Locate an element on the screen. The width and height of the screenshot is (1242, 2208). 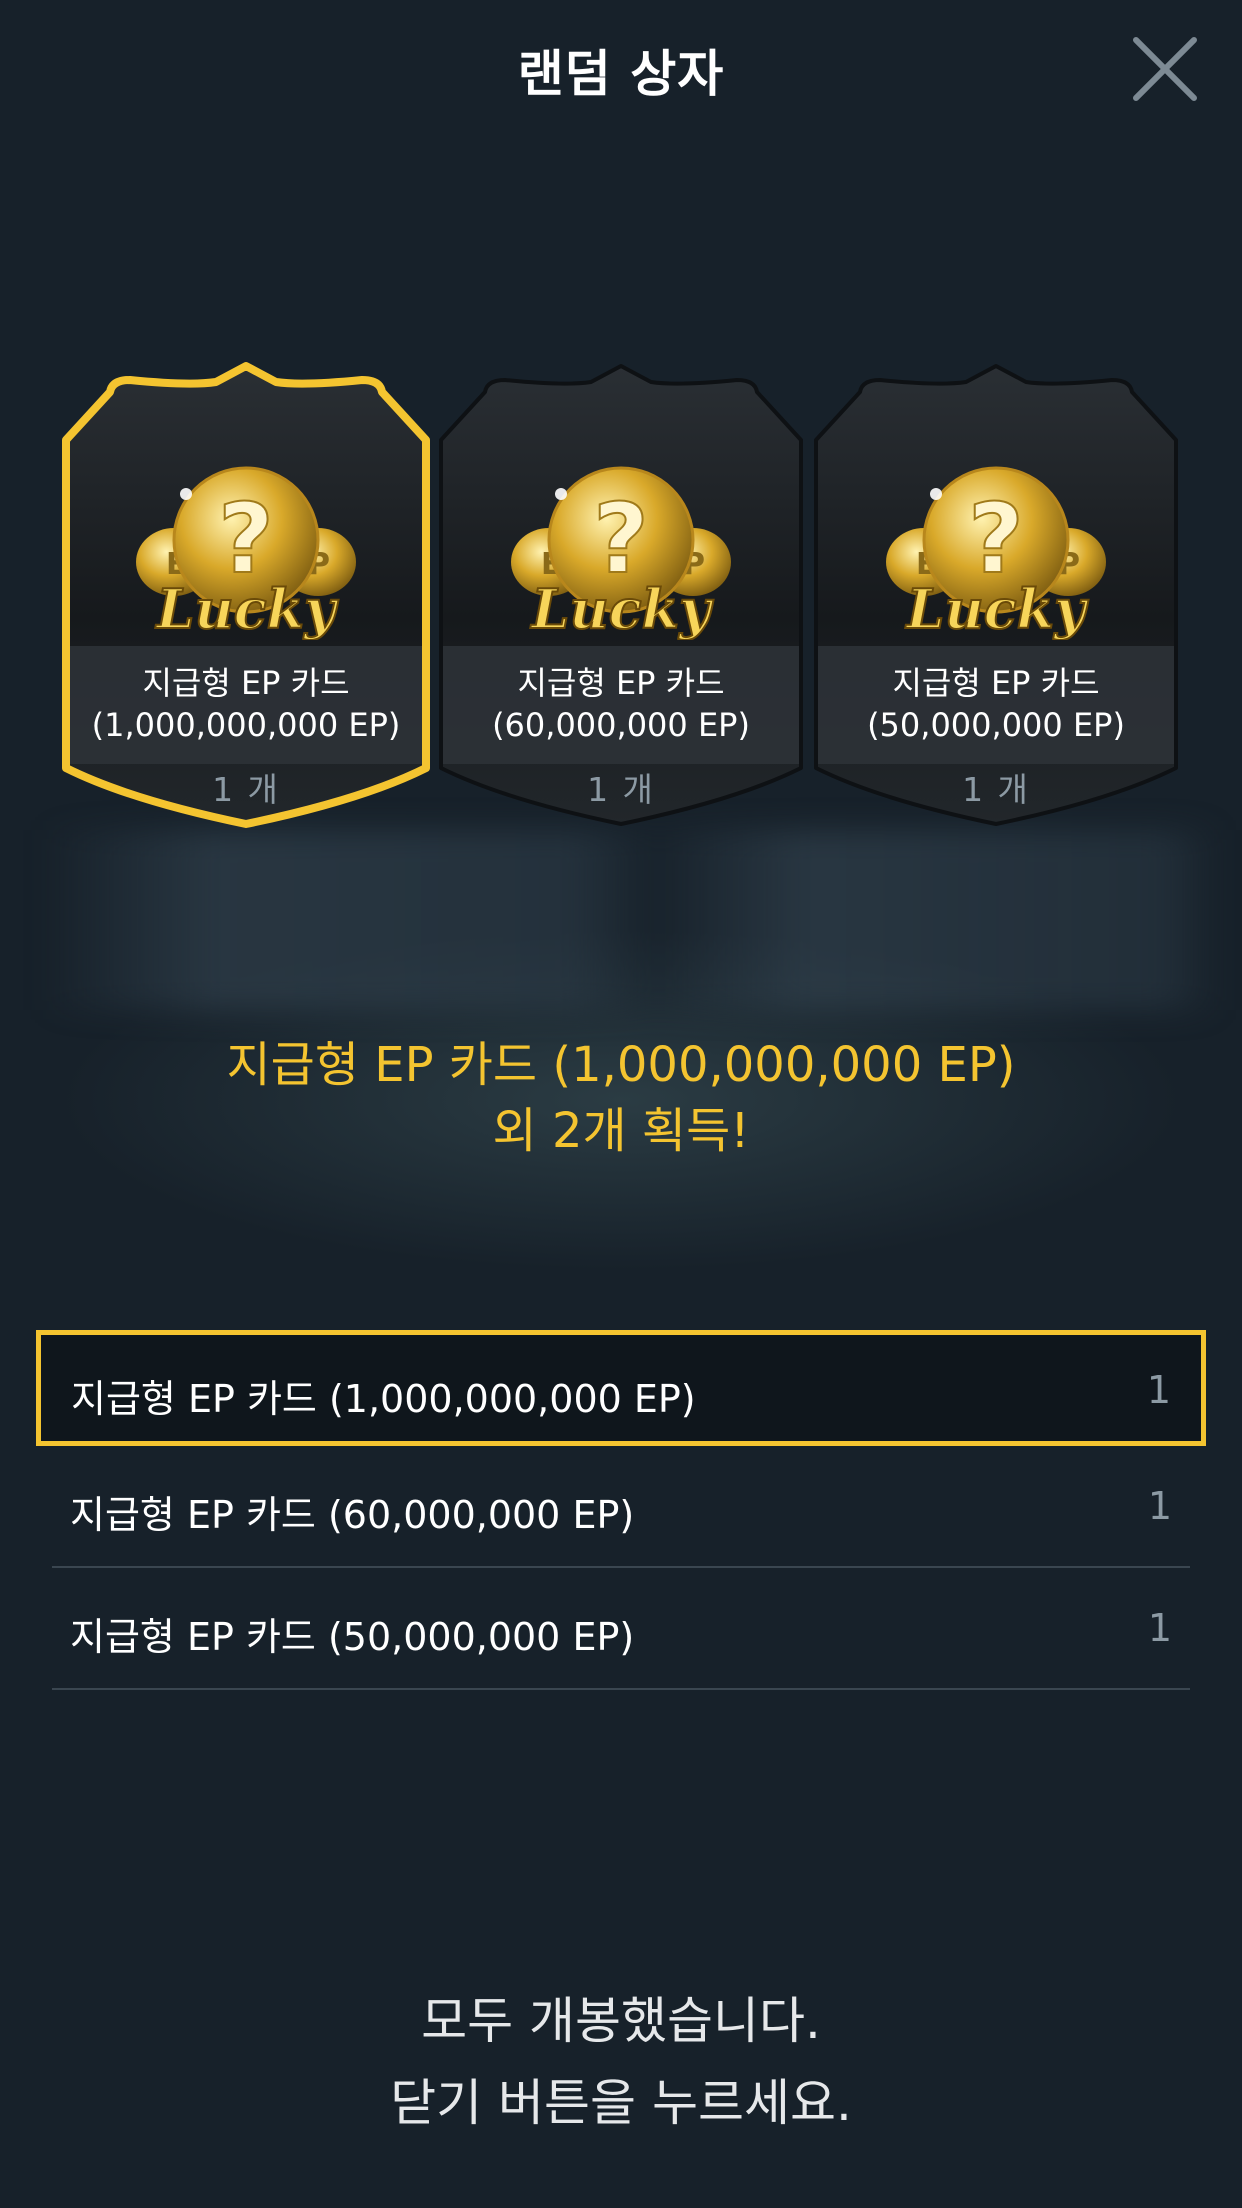
footer-line-1: 모두 개봉했습니다. is located at coordinates (621, 2021).